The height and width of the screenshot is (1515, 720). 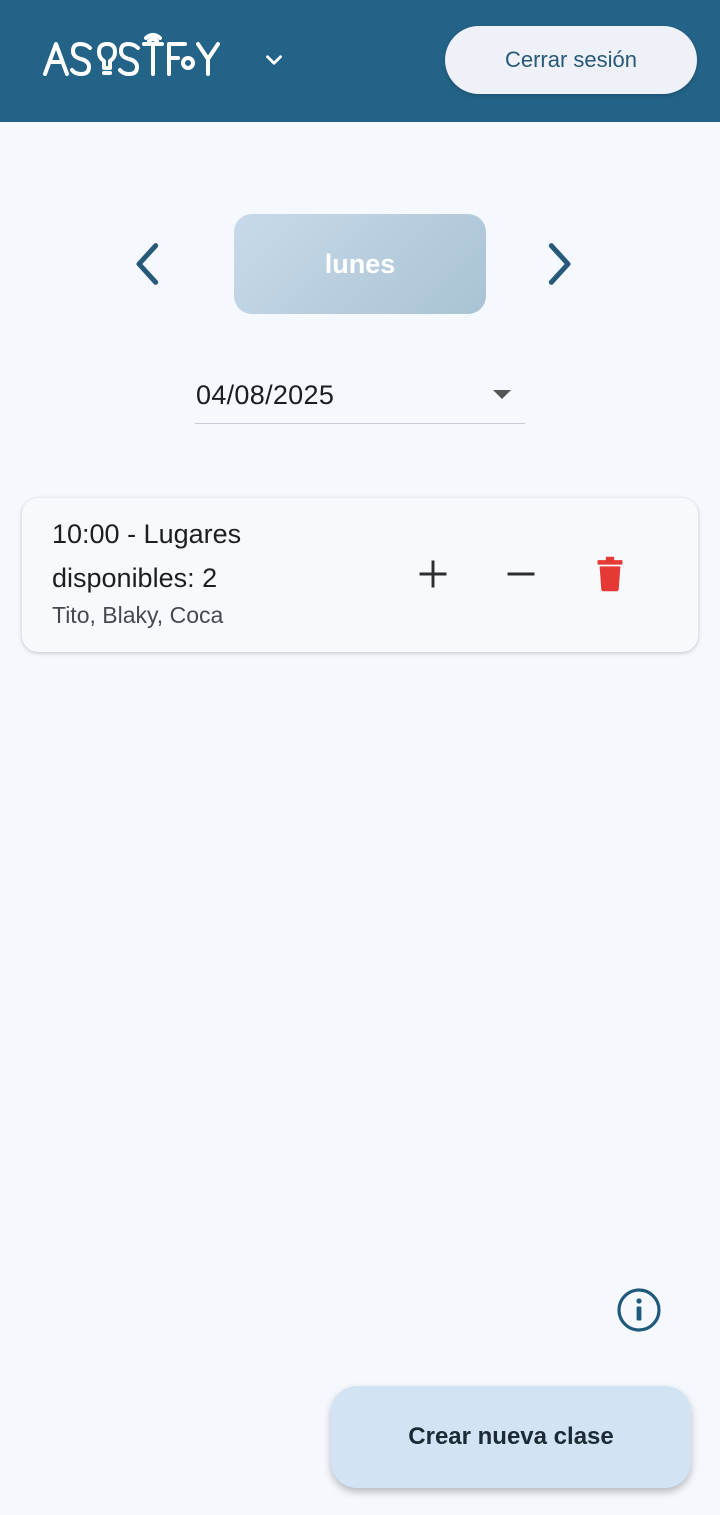 I want to click on next-day-button, so click(x=558, y=264).